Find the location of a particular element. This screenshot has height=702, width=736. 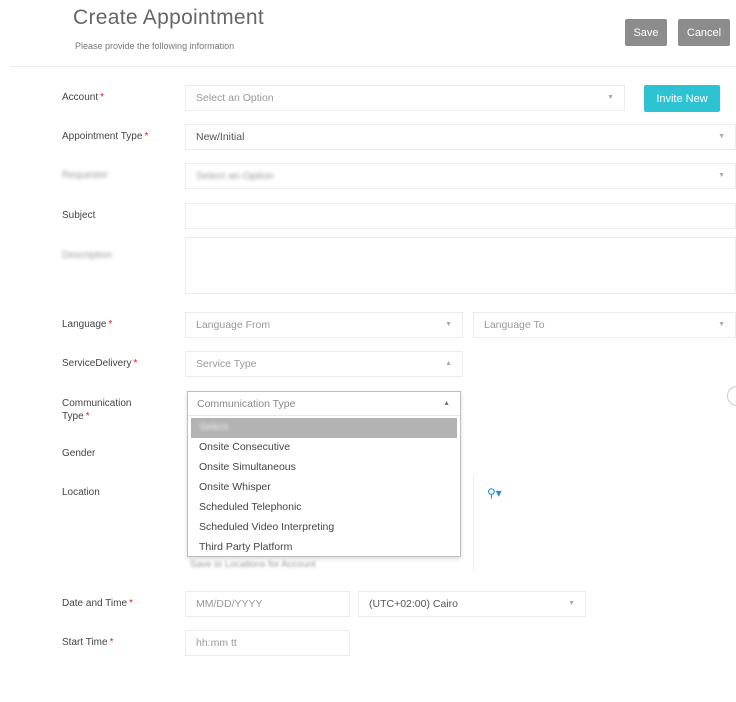

location-label: Location is located at coordinates (81, 492).